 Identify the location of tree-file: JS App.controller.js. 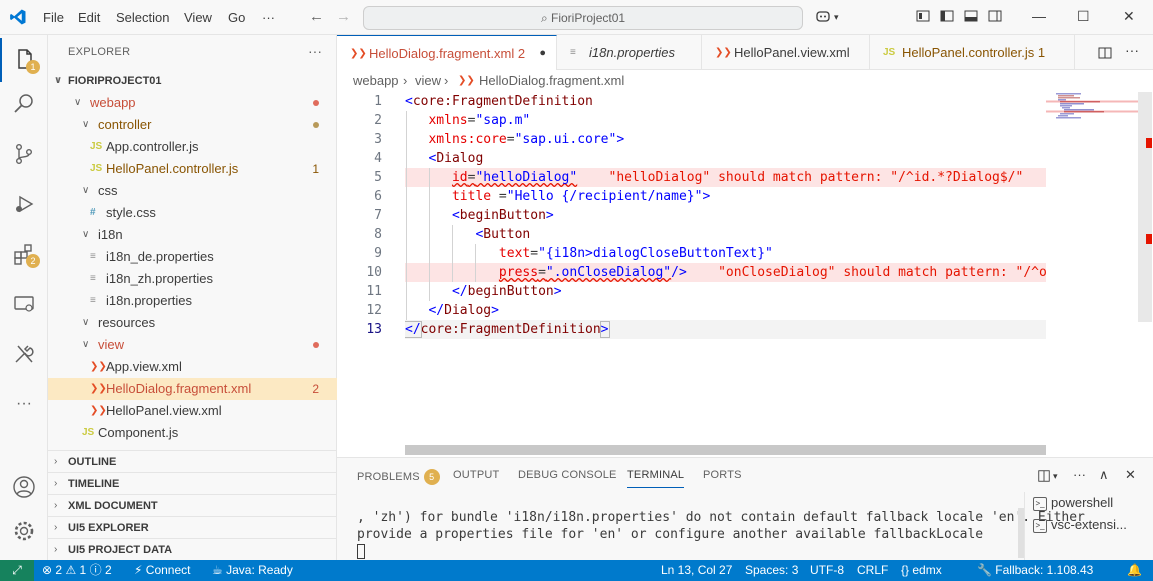
(192, 147).